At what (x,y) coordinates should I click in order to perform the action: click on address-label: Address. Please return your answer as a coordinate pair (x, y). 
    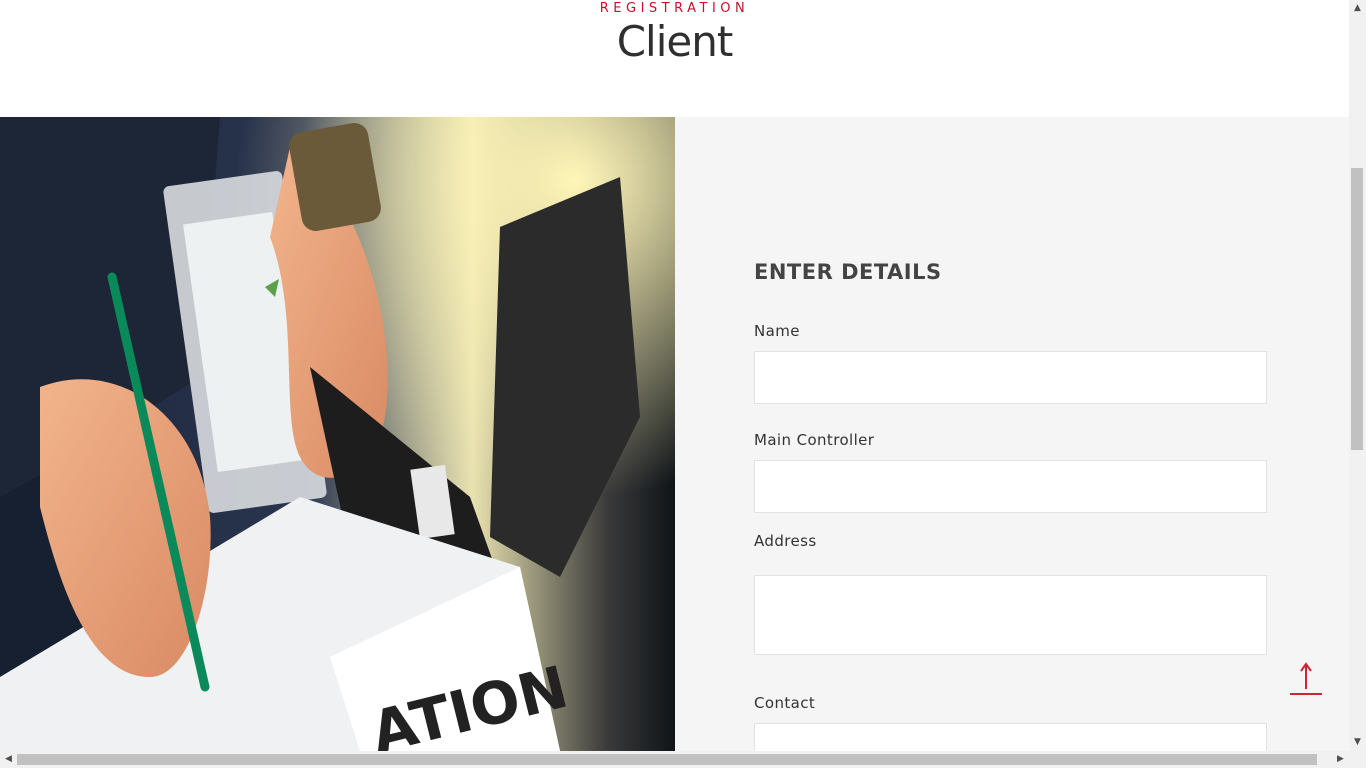
    Looking at the image, I should click on (785, 541).